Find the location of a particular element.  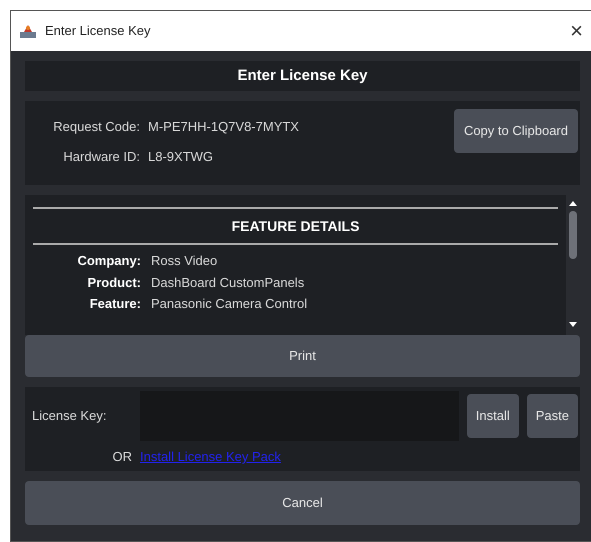

window-title: Enter License Key is located at coordinates (98, 31).